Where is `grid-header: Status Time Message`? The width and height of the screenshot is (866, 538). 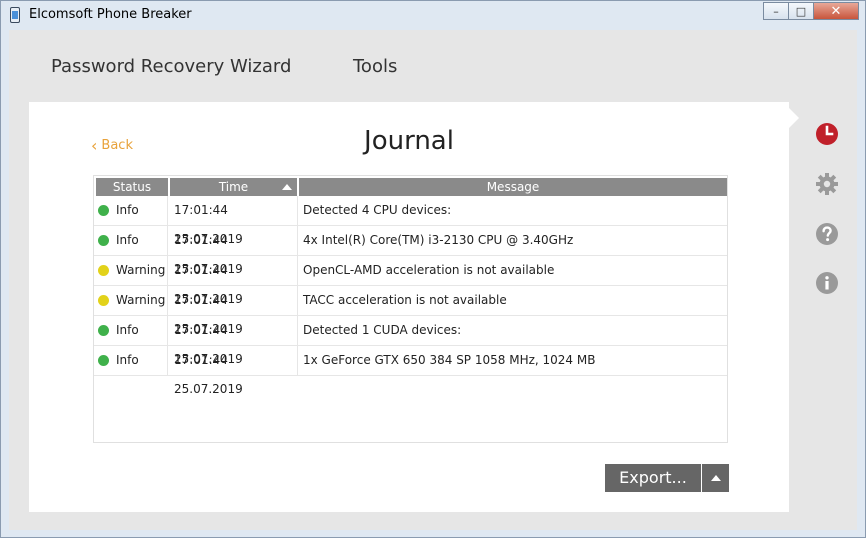
grid-header: Status Time Message is located at coordinates (411, 187).